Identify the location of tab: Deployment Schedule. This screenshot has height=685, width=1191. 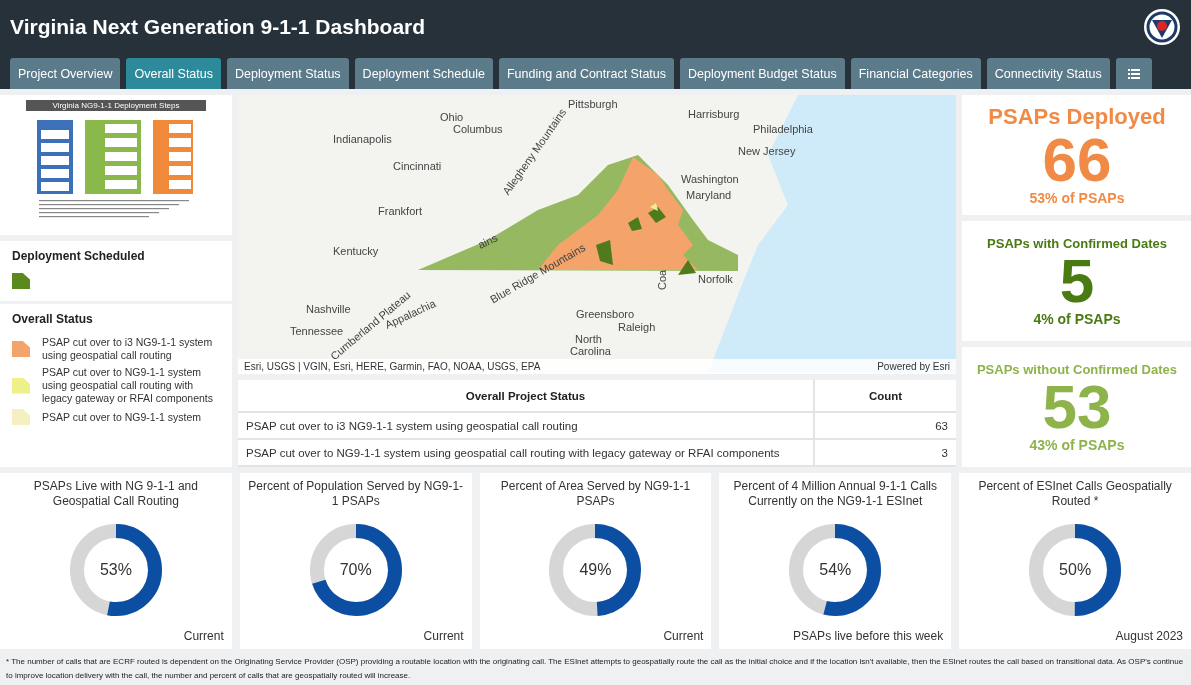
(423, 73).